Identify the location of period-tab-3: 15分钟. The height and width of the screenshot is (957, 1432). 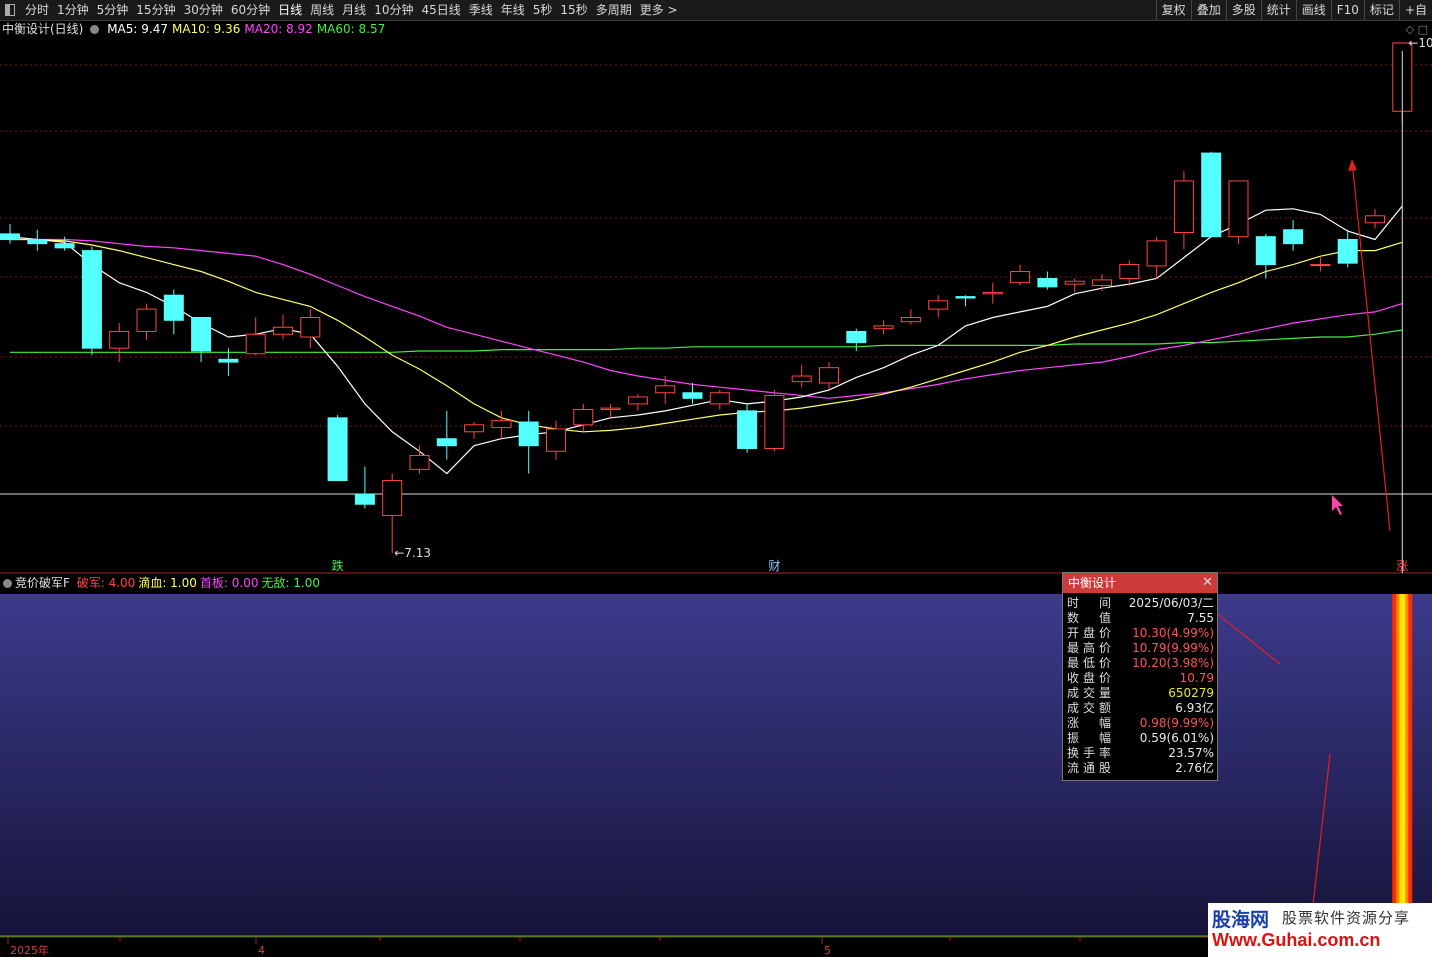
(155, 10).